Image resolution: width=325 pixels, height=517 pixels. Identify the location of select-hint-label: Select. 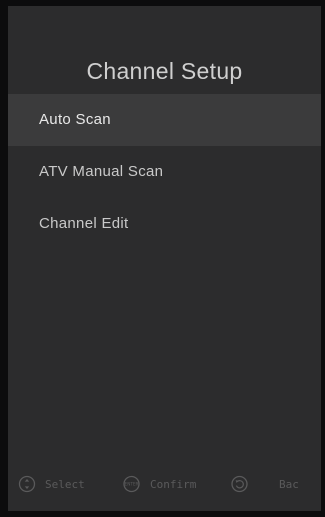
(65, 484).